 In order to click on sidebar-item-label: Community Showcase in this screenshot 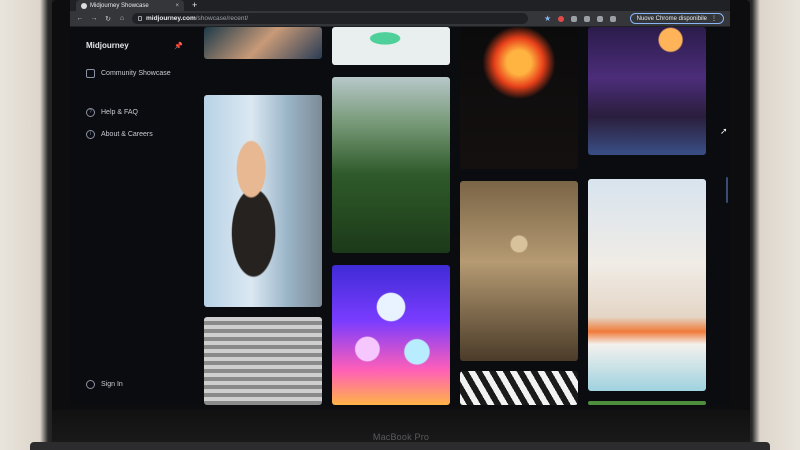, I will do `click(136, 73)`.